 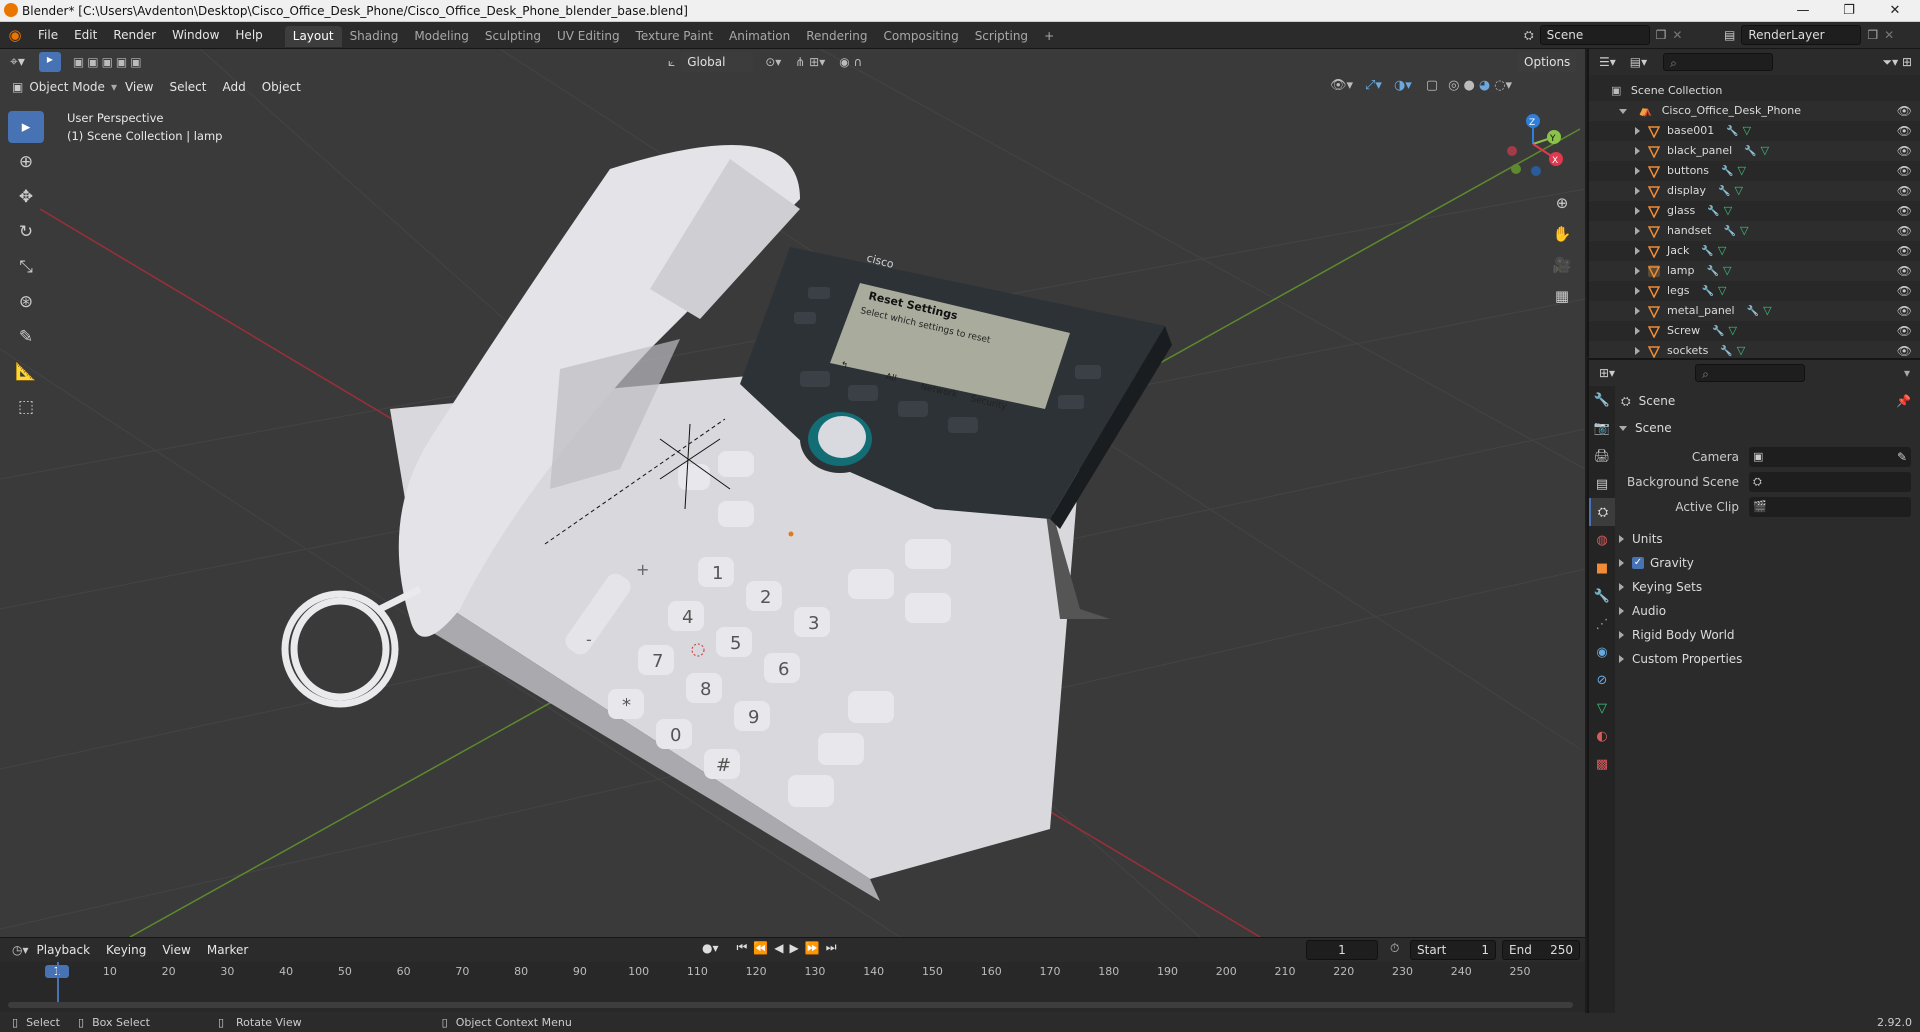 What do you see at coordinates (1602, 568) in the screenshot?
I see `object-tab-icon: ■` at bounding box center [1602, 568].